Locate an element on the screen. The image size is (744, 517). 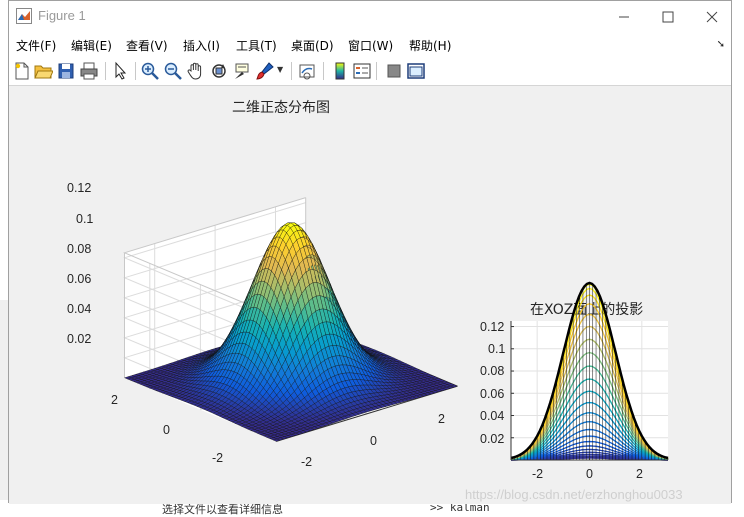
menu-file: 文件(F) is located at coordinates (36, 45).